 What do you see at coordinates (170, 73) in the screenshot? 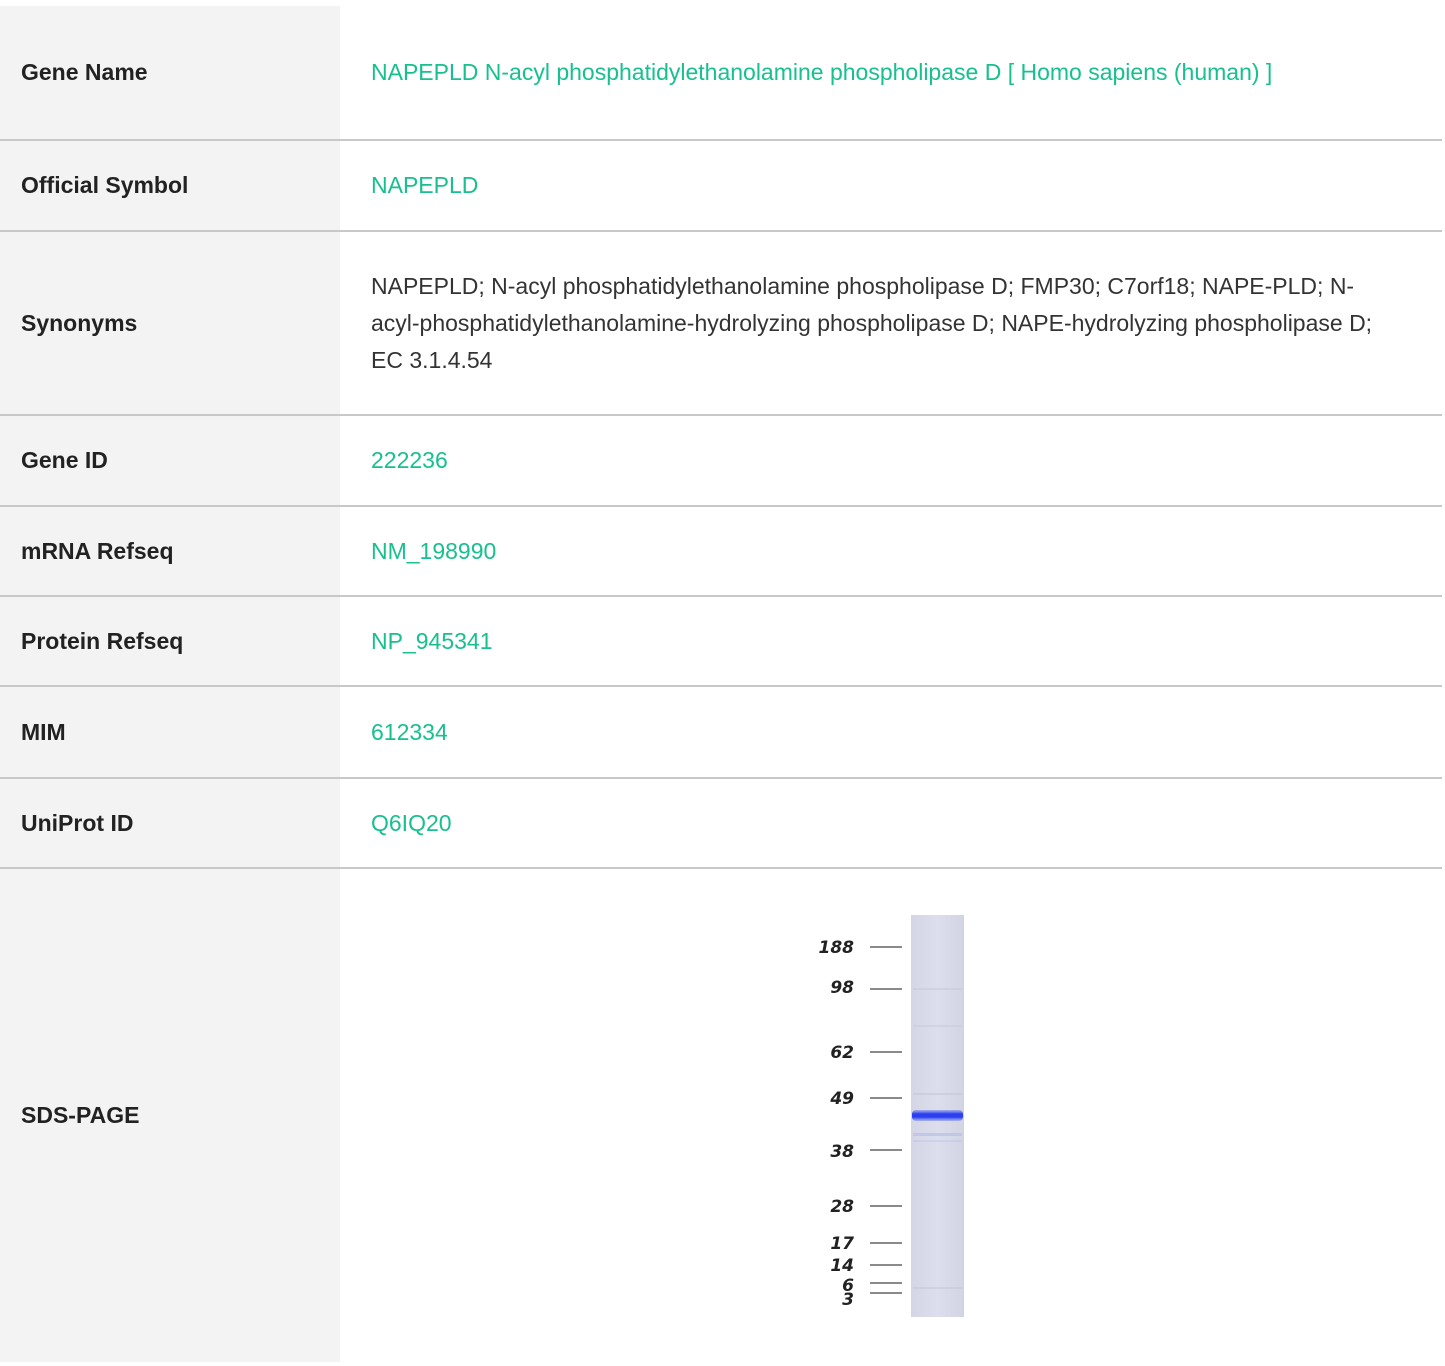
I see `gene-name-label: Gene Name` at bounding box center [170, 73].